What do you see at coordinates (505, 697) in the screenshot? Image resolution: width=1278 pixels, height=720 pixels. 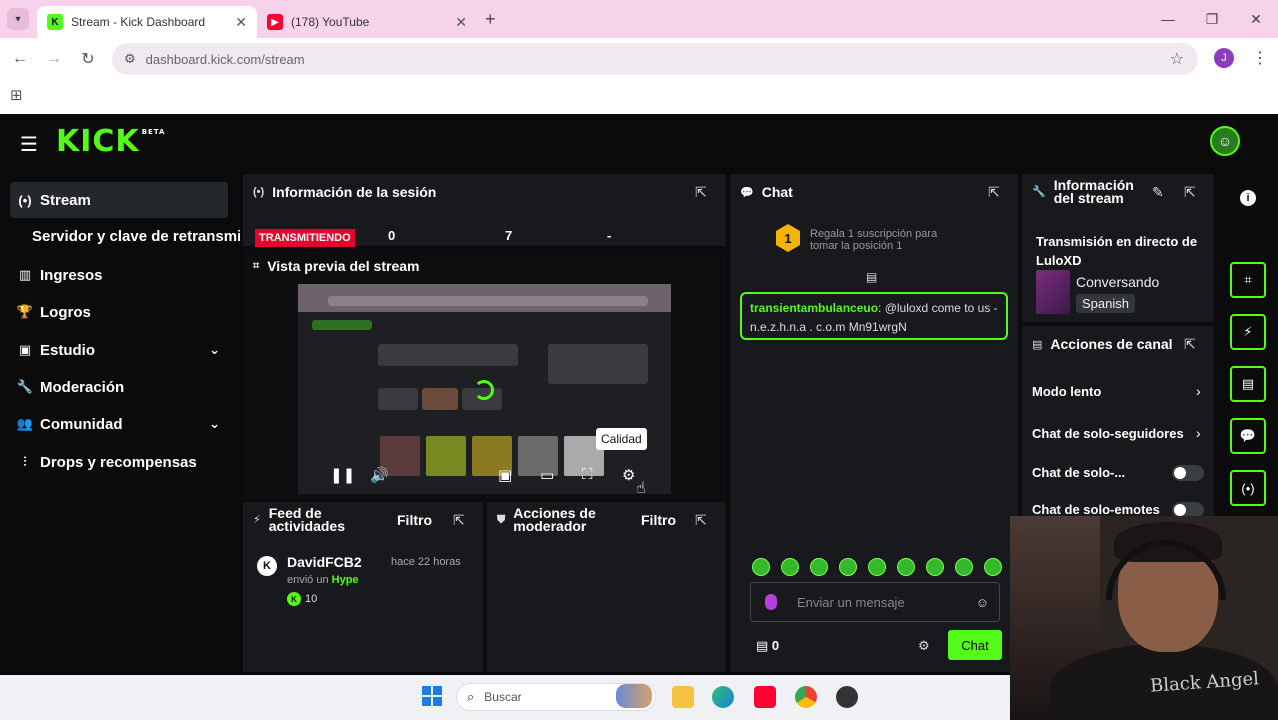 I see `windows-taskbar: ⌕ Buscar` at bounding box center [505, 697].